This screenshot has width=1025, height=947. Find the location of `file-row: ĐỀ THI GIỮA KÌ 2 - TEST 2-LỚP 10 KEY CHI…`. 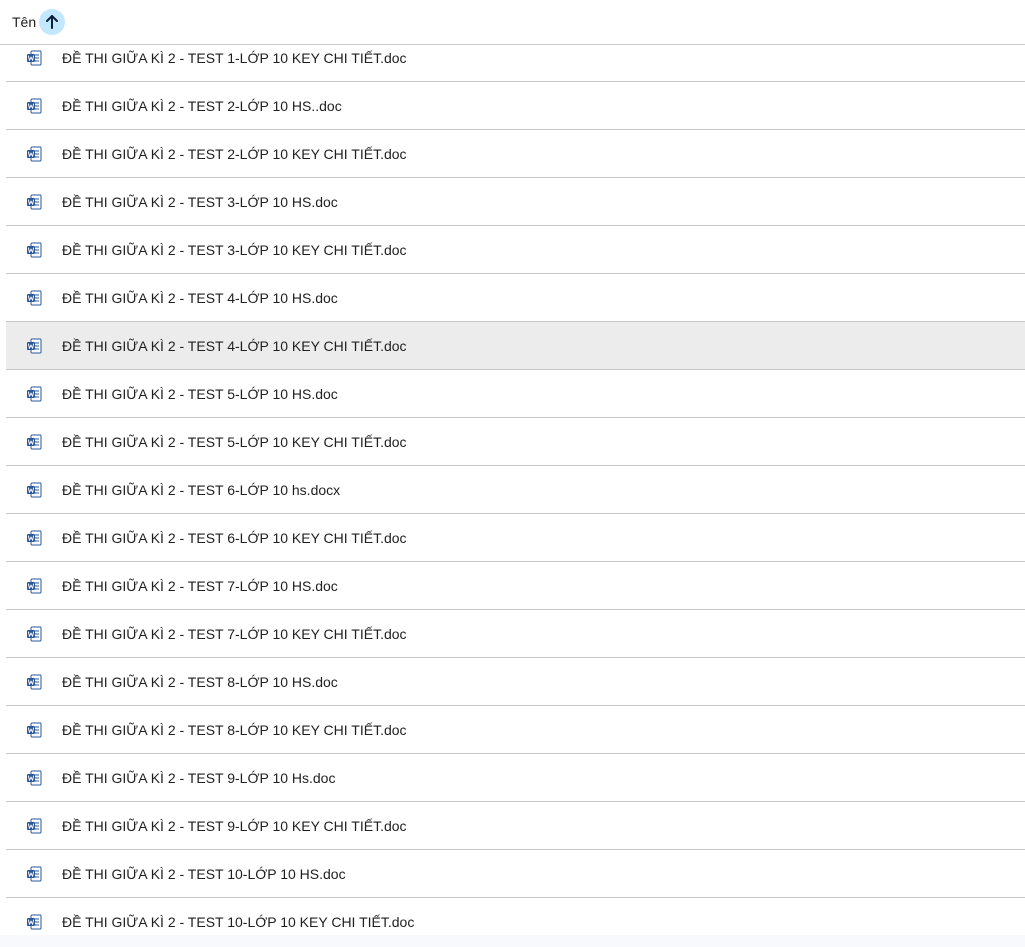

file-row: ĐỀ THI GIỮA KÌ 2 - TEST 2-LỚP 10 KEY CHI… is located at coordinates (515, 154).